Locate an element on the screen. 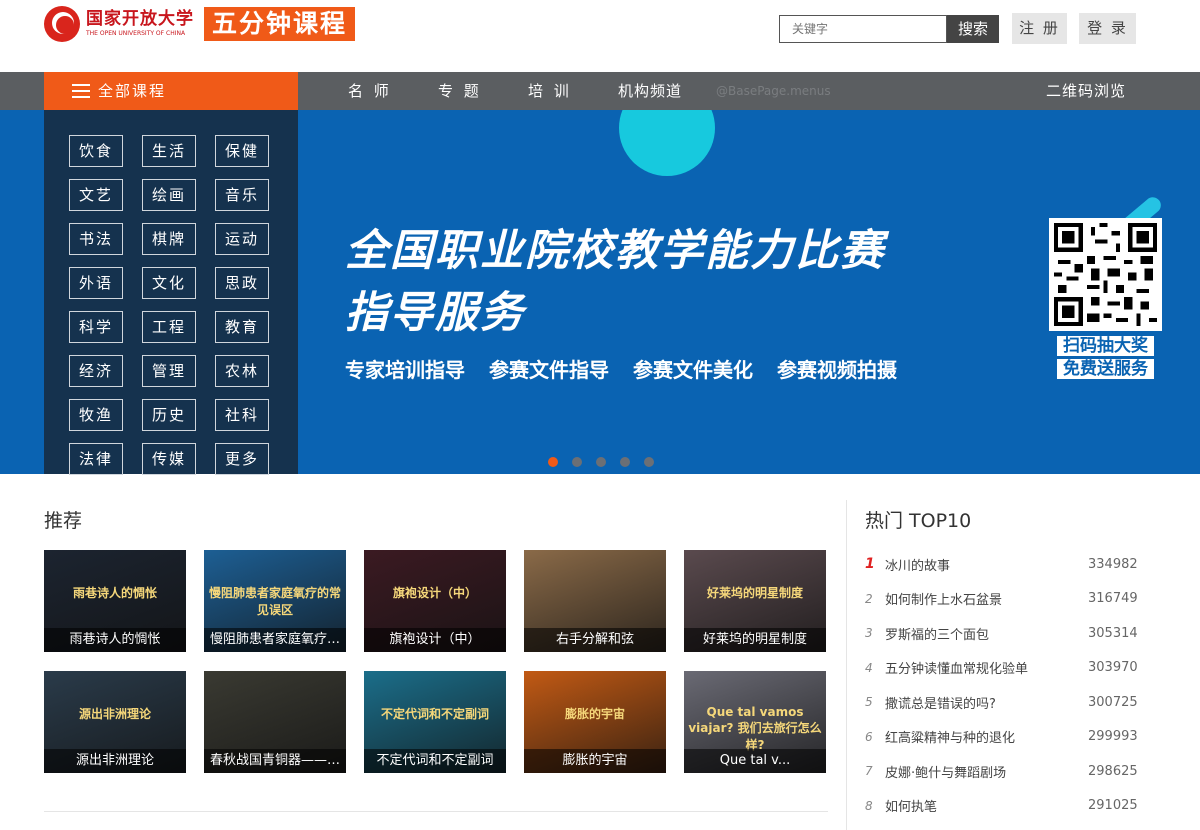 This screenshot has height=830, width=1200. column-divider is located at coordinates (846, 665).